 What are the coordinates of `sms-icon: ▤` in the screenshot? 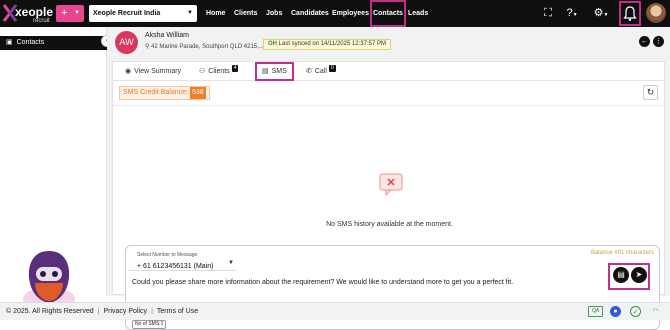 It's located at (265, 71).